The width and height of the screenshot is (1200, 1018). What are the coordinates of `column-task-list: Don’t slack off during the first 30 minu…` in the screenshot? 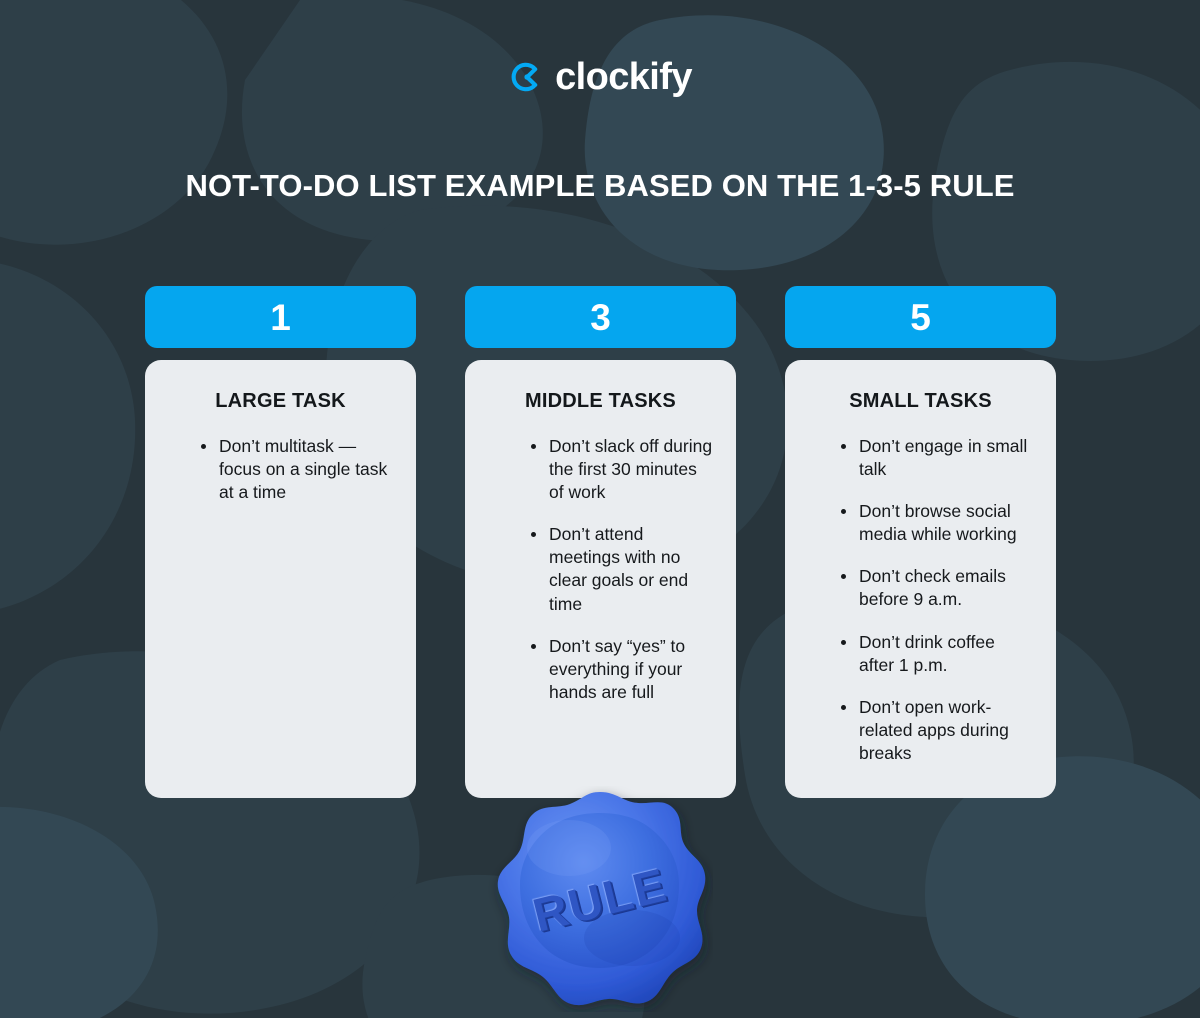 It's located at (600, 569).